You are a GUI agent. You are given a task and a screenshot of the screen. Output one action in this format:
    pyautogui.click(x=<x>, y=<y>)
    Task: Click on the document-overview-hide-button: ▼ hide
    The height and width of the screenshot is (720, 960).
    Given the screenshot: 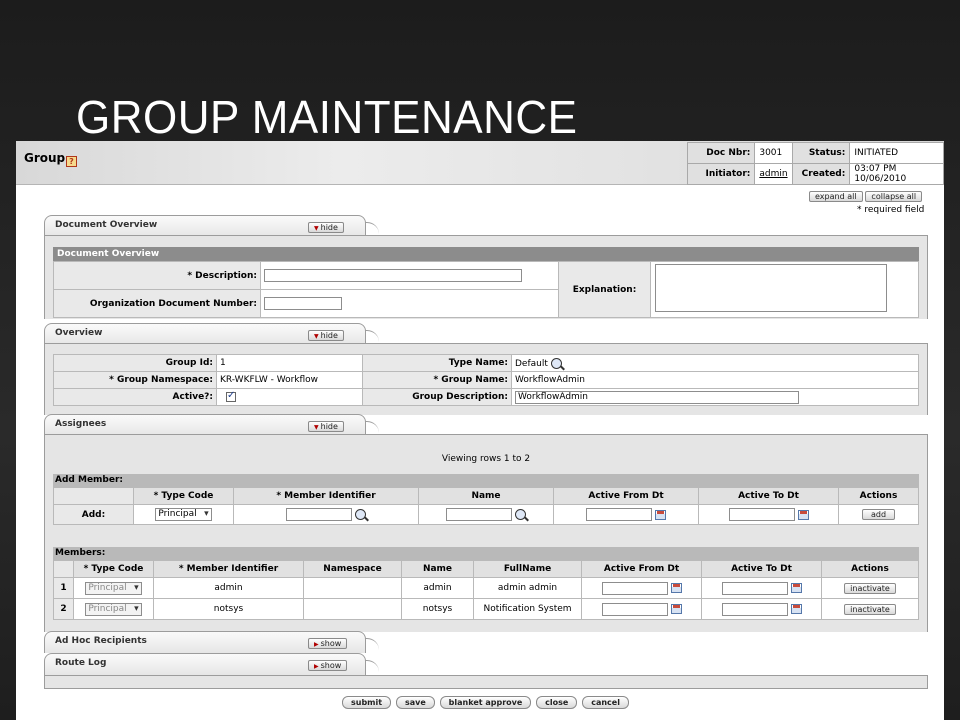 What is the action you would take?
    pyautogui.click(x=326, y=227)
    